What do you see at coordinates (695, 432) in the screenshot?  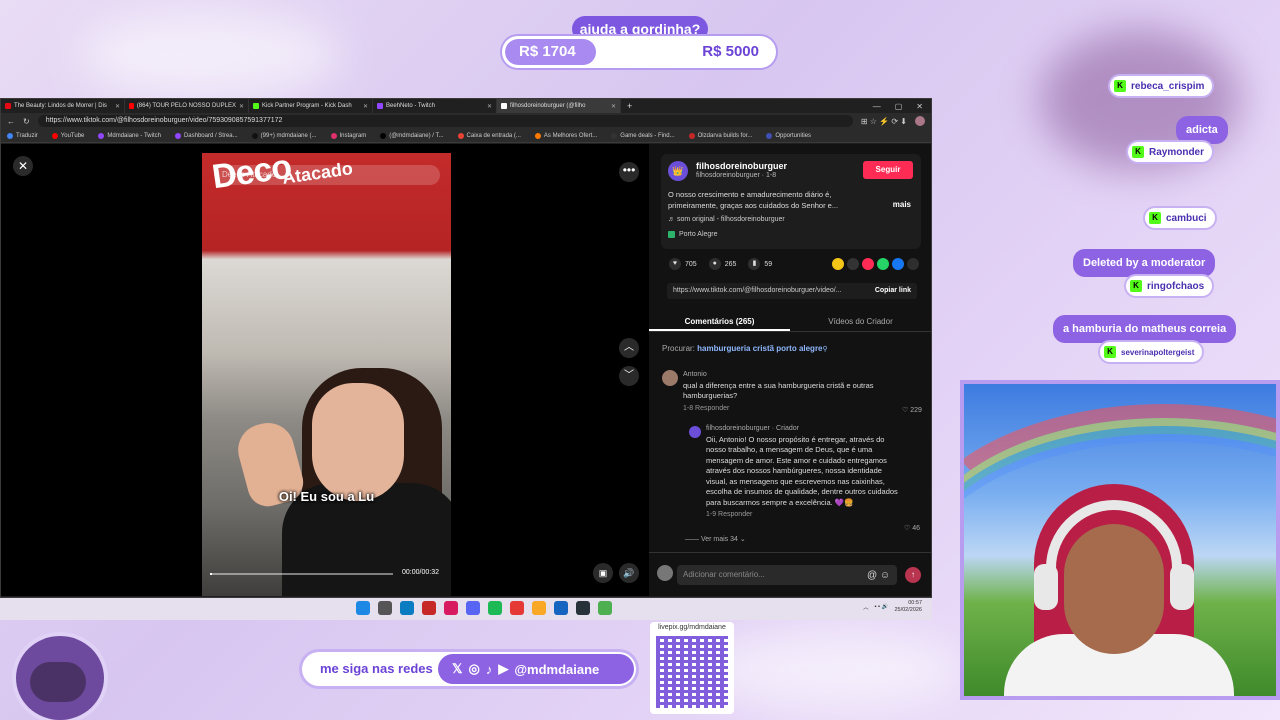 I see `creator-reply-avatar` at bounding box center [695, 432].